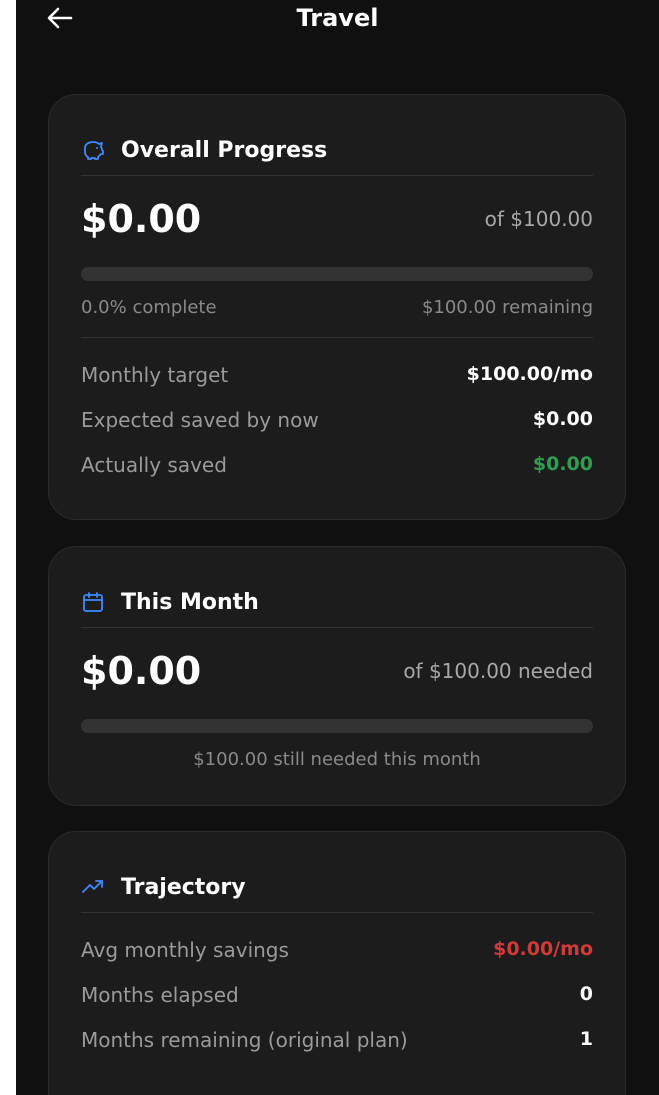 Image resolution: width=659 pixels, height=1095 pixels. Describe the element at coordinates (337, 952) in the screenshot. I see `avg-monthly-savings-row: Avg monthly savings $0.00/mo` at that location.